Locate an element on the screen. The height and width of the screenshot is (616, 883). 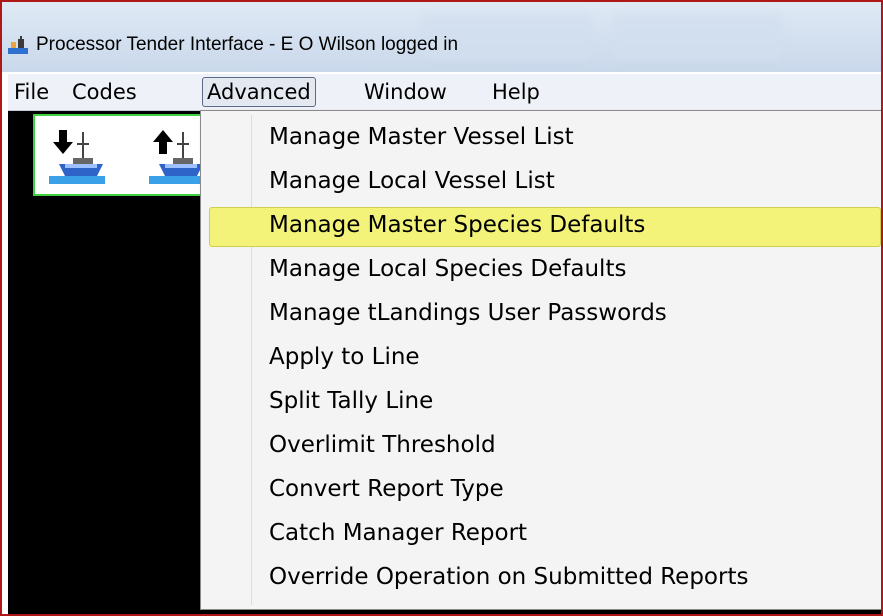
menu-item-label: Overlimit Threshold is located at coordinates (382, 445).